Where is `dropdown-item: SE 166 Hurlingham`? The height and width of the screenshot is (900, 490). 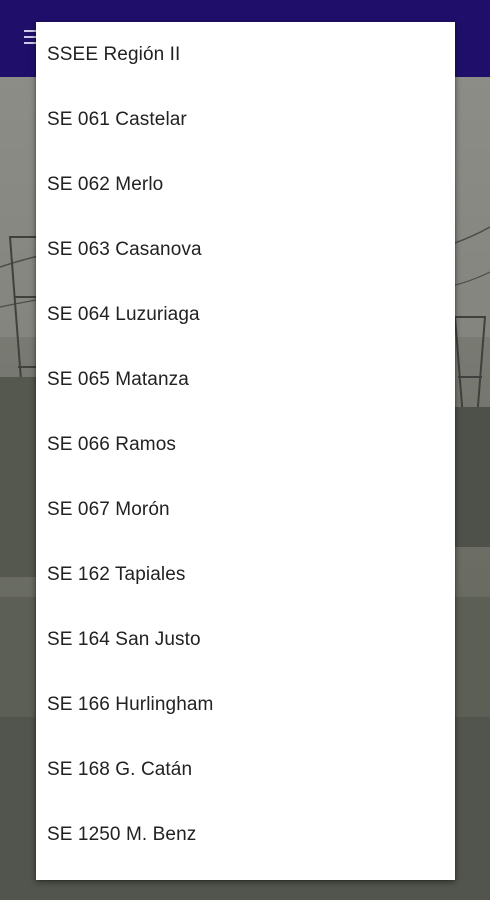
dropdown-item: SE 166 Hurlingham is located at coordinates (245, 704).